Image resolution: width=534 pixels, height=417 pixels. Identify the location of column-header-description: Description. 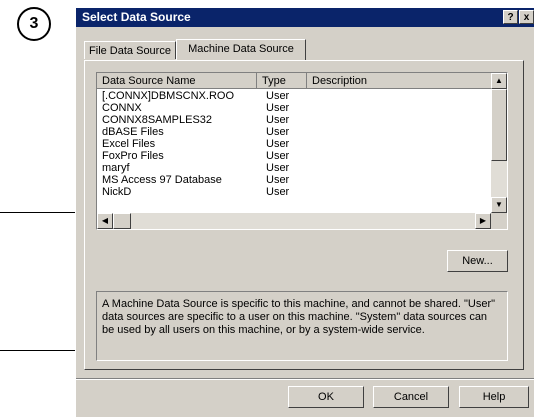
(400, 81).